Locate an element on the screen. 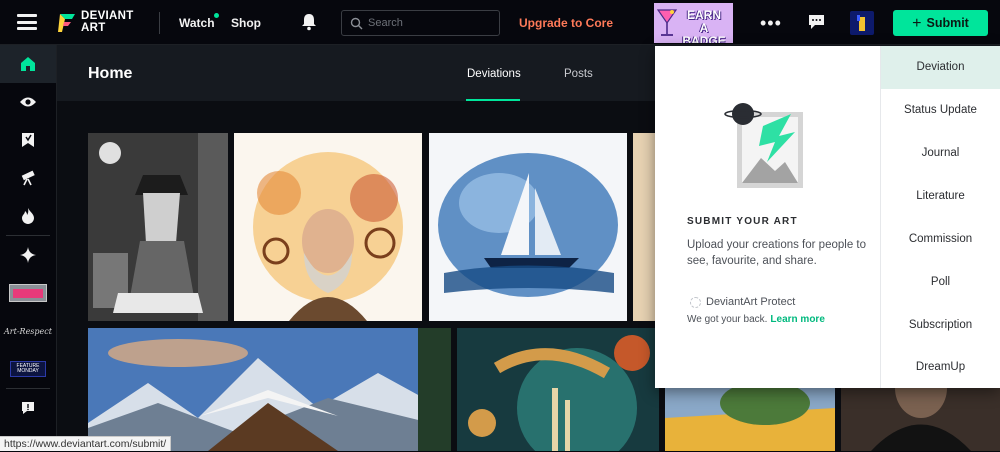 The height and width of the screenshot is (452, 1000). sidebar-collections is located at coordinates (28, 140).